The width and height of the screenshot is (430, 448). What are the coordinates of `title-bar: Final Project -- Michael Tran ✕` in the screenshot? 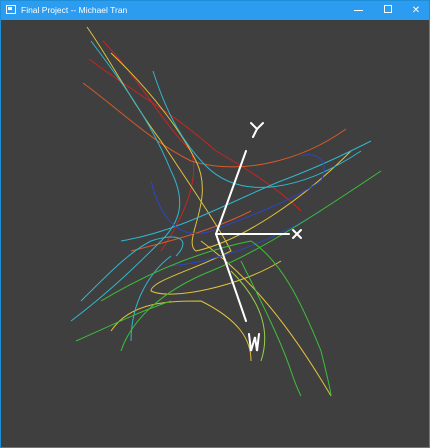 It's located at (215, 10).